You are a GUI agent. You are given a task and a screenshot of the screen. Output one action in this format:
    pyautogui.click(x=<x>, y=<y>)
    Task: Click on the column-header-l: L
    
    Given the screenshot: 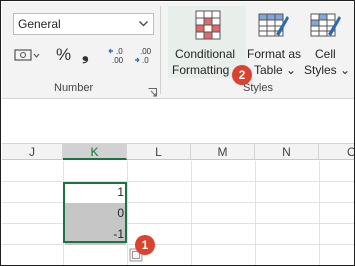 What is the action you would take?
    pyautogui.click(x=159, y=152)
    